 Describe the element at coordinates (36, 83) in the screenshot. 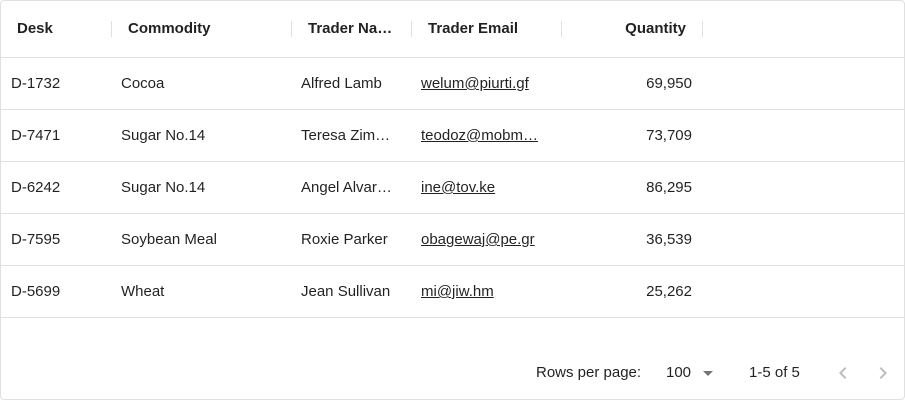

I see `cell-desk: D-1732` at that location.